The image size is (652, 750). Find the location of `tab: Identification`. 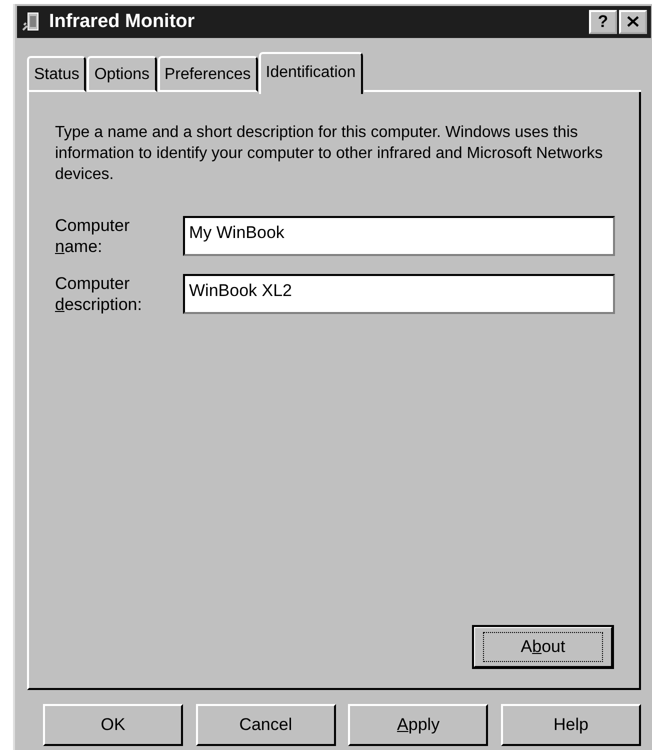

tab: Identification is located at coordinates (310, 73).